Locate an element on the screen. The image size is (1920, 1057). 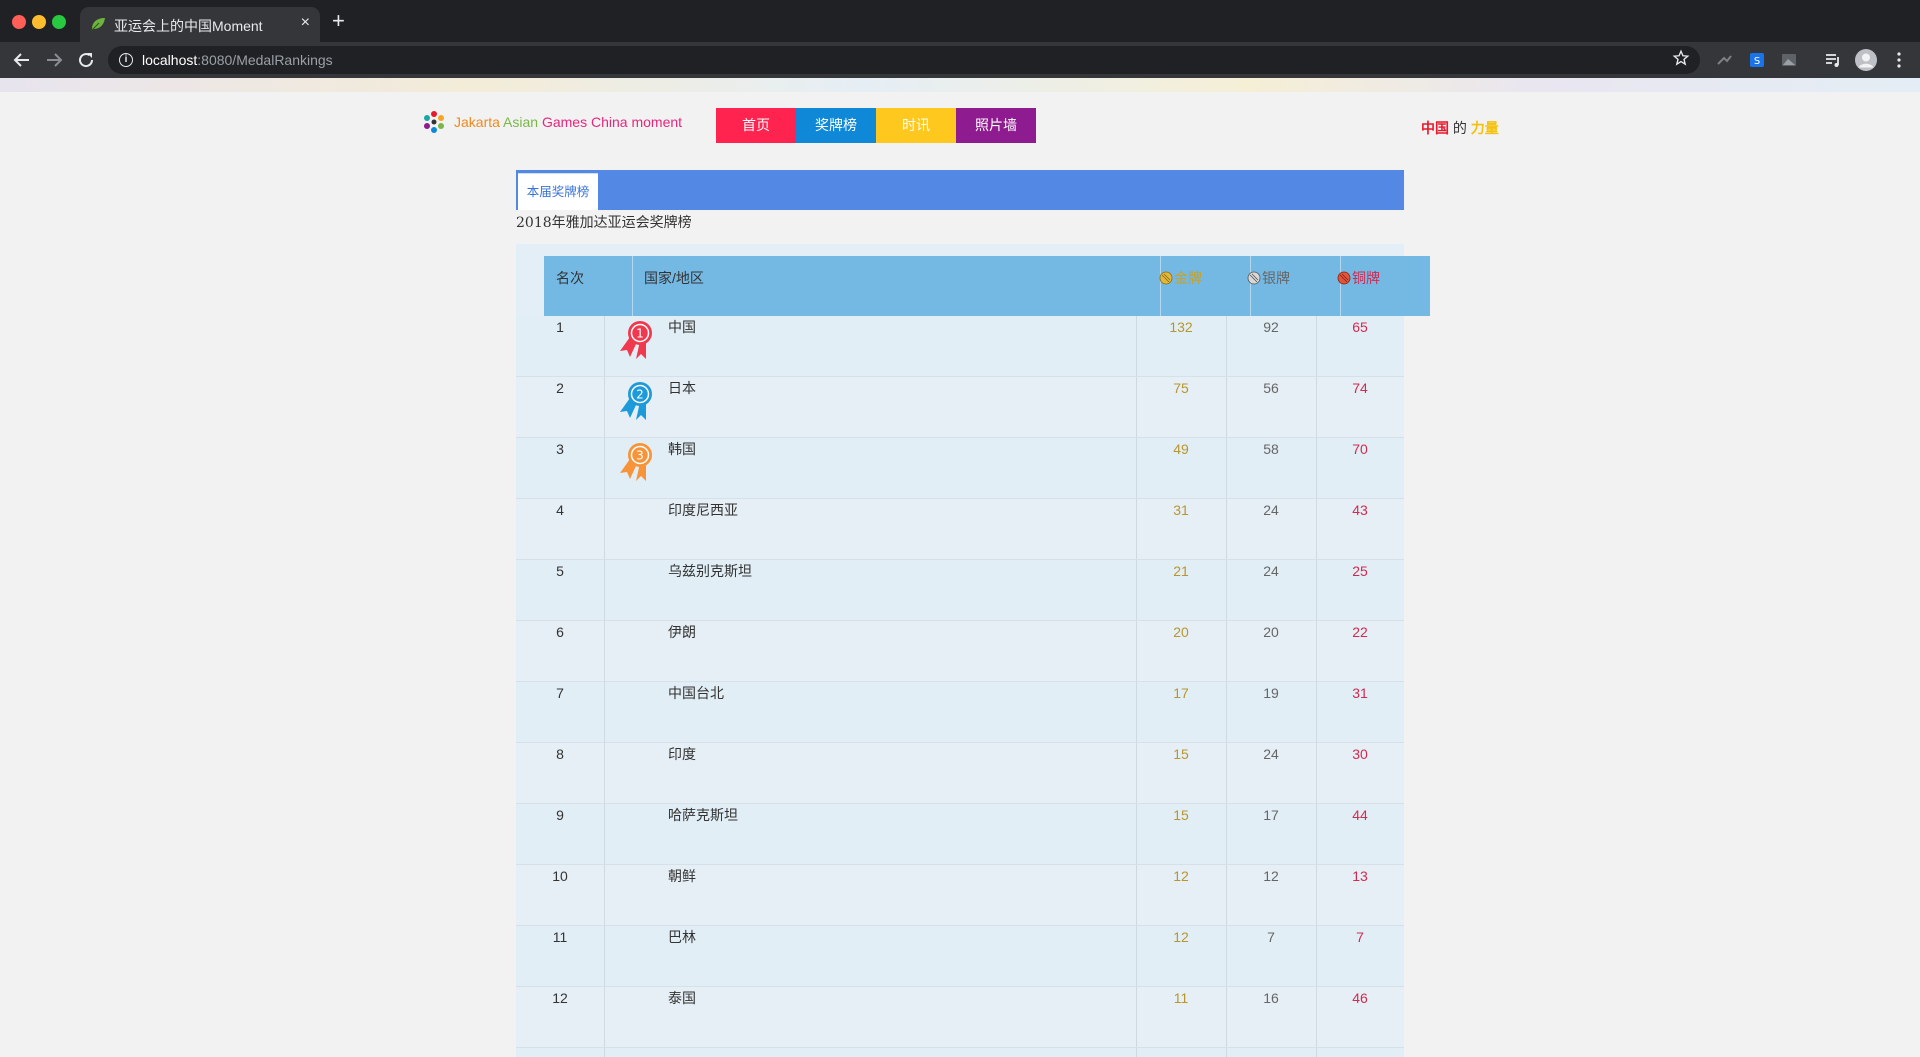
brand-word: Games is located at coordinates (564, 122).